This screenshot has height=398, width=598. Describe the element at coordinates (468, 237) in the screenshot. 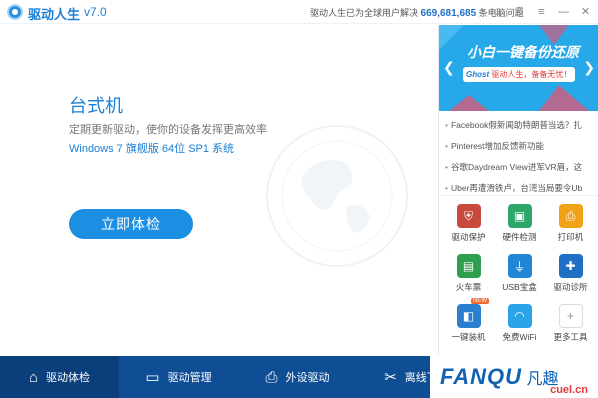

I see `tool-label: 驱动保护` at that location.